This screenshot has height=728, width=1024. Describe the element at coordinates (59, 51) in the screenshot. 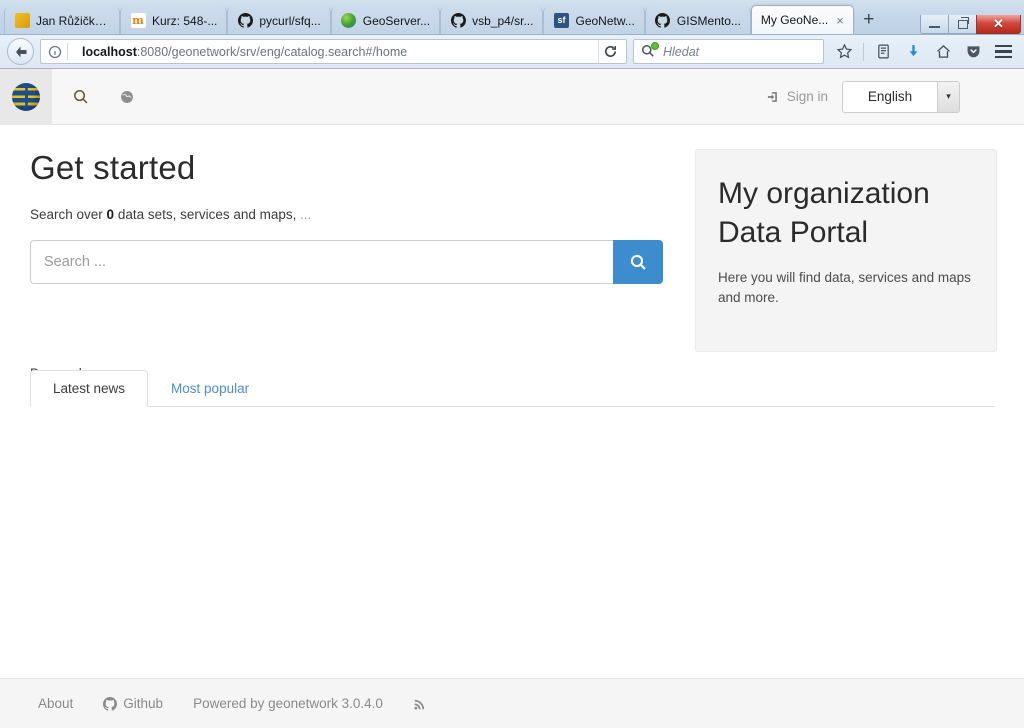

I see `site-identity-icon` at that location.